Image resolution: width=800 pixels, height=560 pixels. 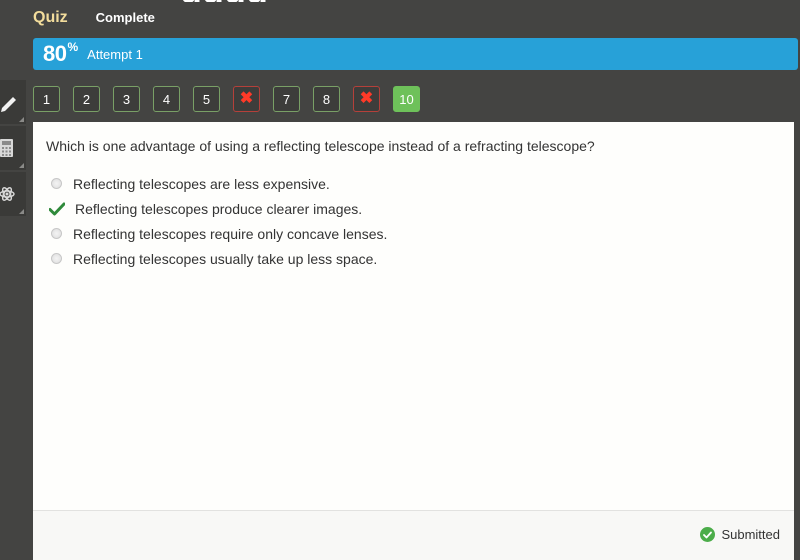 What do you see at coordinates (7, 148) in the screenshot?
I see `calculator-icon` at bounding box center [7, 148].